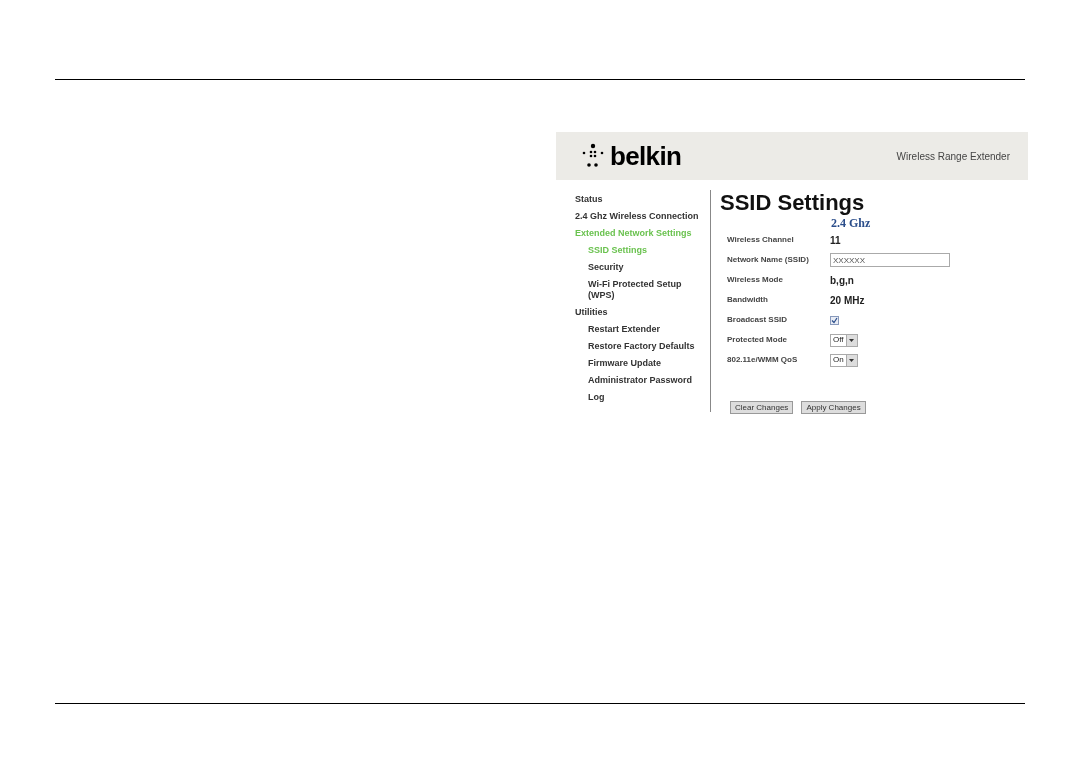 The width and height of the screenshot is (1081, 757). I want to click on field-value: b,g,n, so click(842, 280).